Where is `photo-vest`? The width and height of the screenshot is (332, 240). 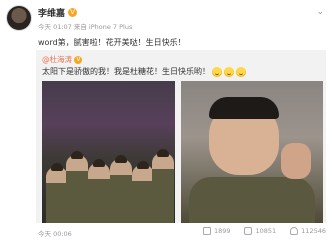 photo-vest is located at coordinates (252, 200).